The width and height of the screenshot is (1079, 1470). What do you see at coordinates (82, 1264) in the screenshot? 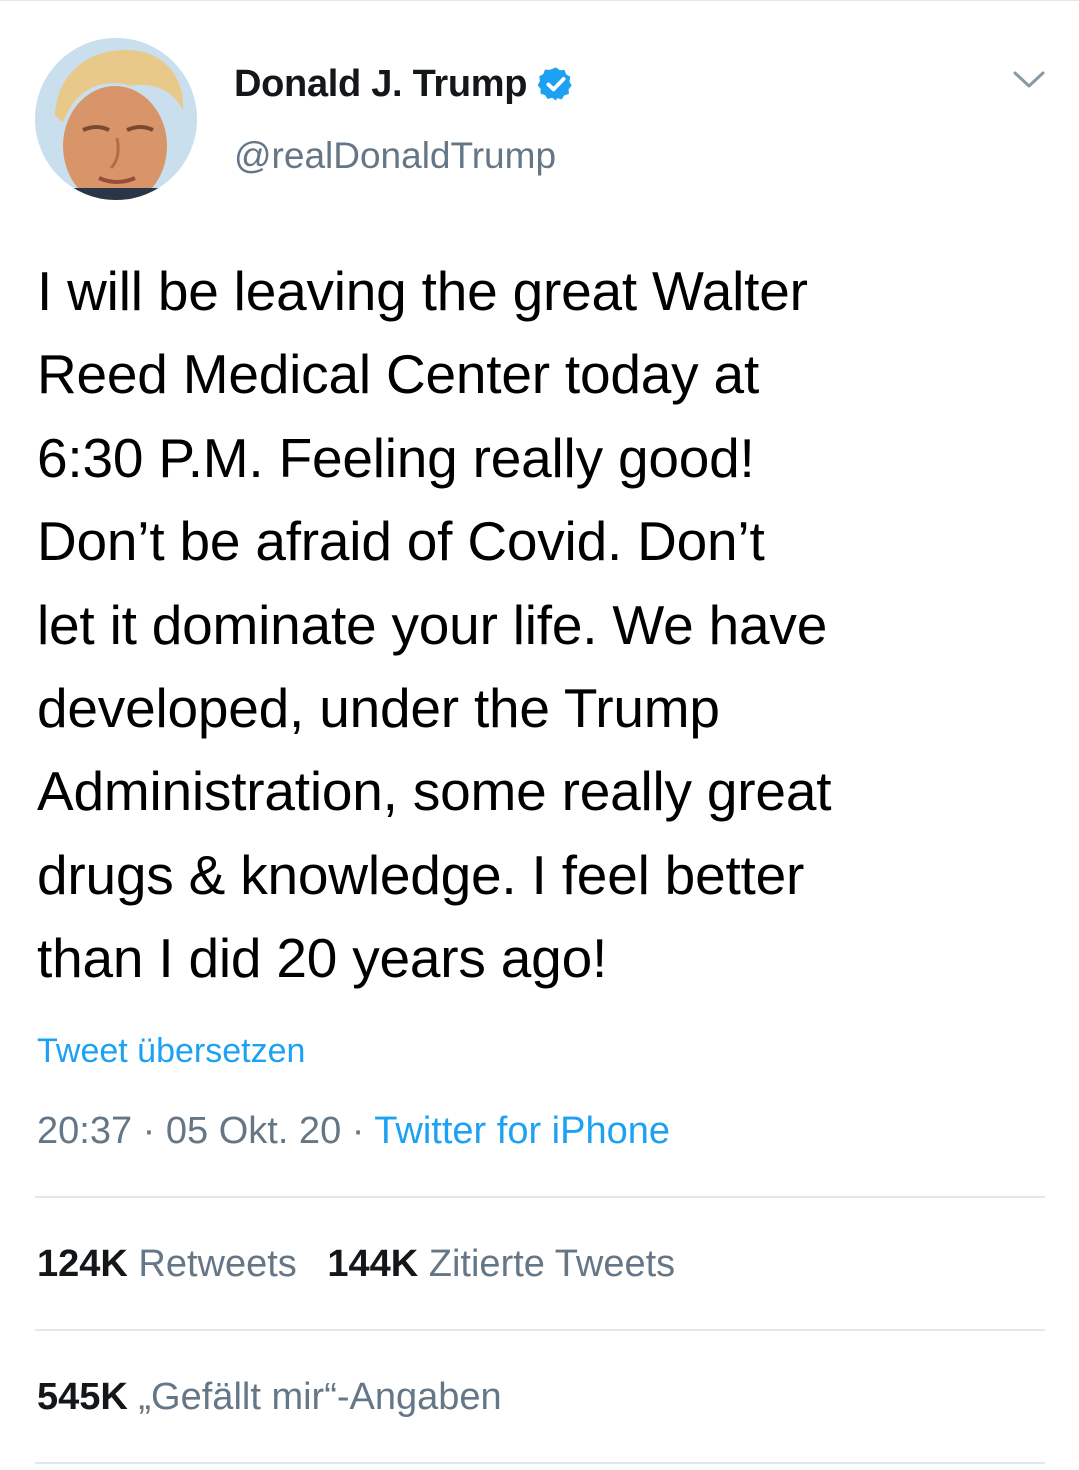
I see `retweets-count: 124K` at bounding box center [82, 1264].